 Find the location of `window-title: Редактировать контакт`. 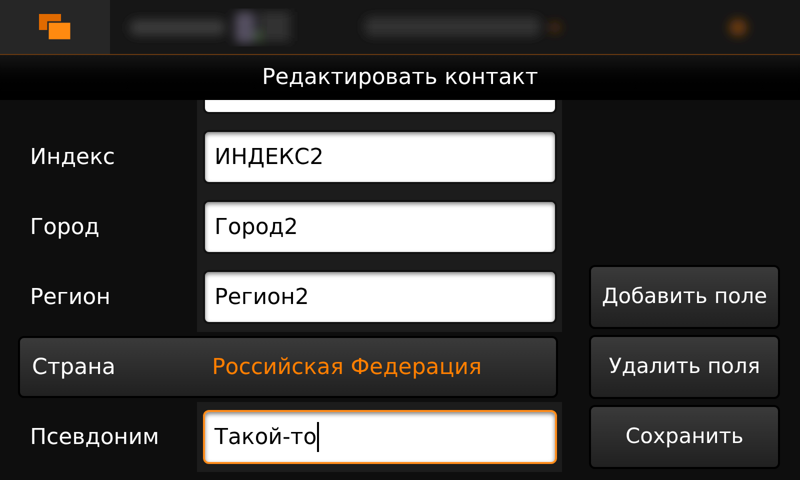

window-title: Редактировать контакт is located at coordinates (400, 78).